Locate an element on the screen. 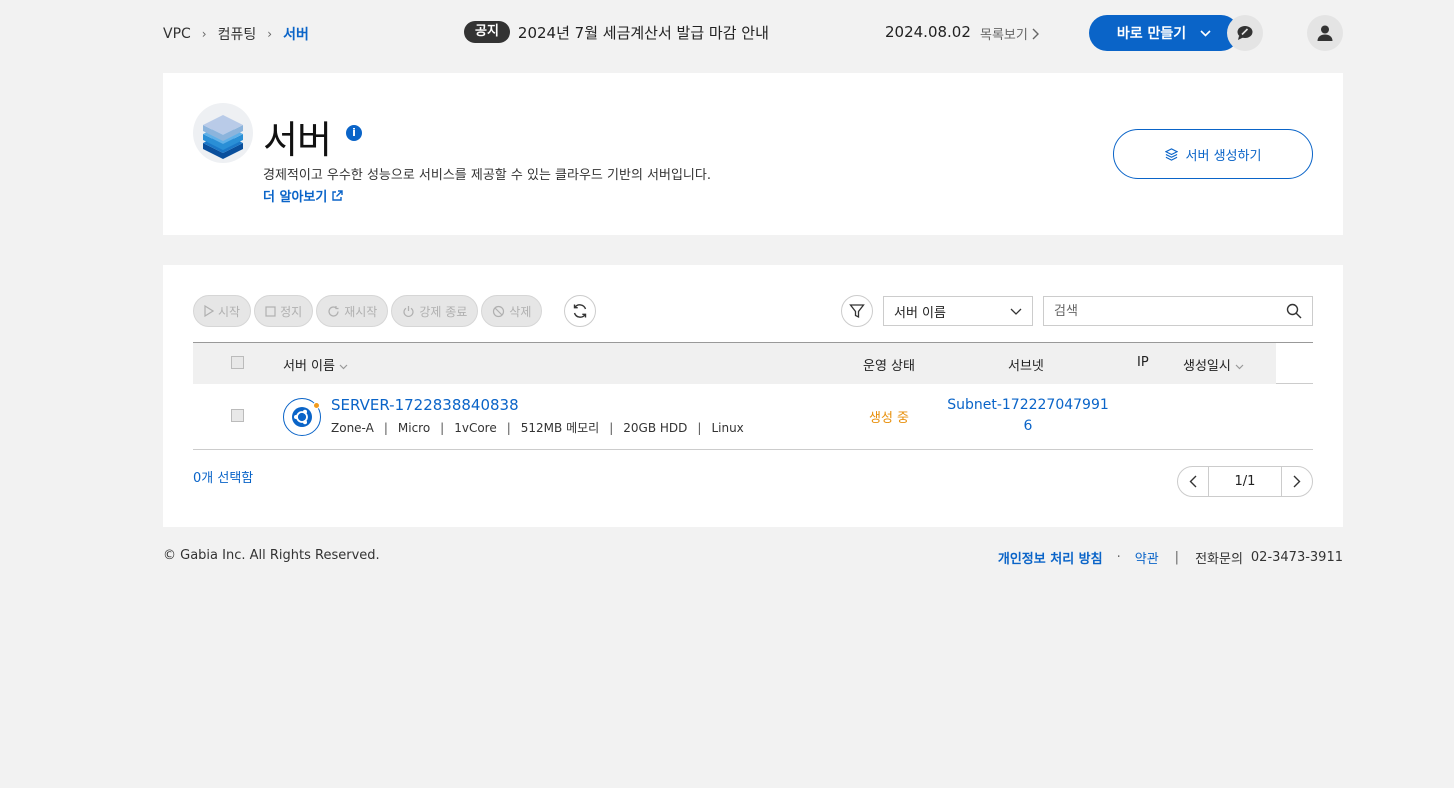 This screenshot has height=788, width=1454. spec-memory: 512MB 메모리 is located at coordinates (560, 428).